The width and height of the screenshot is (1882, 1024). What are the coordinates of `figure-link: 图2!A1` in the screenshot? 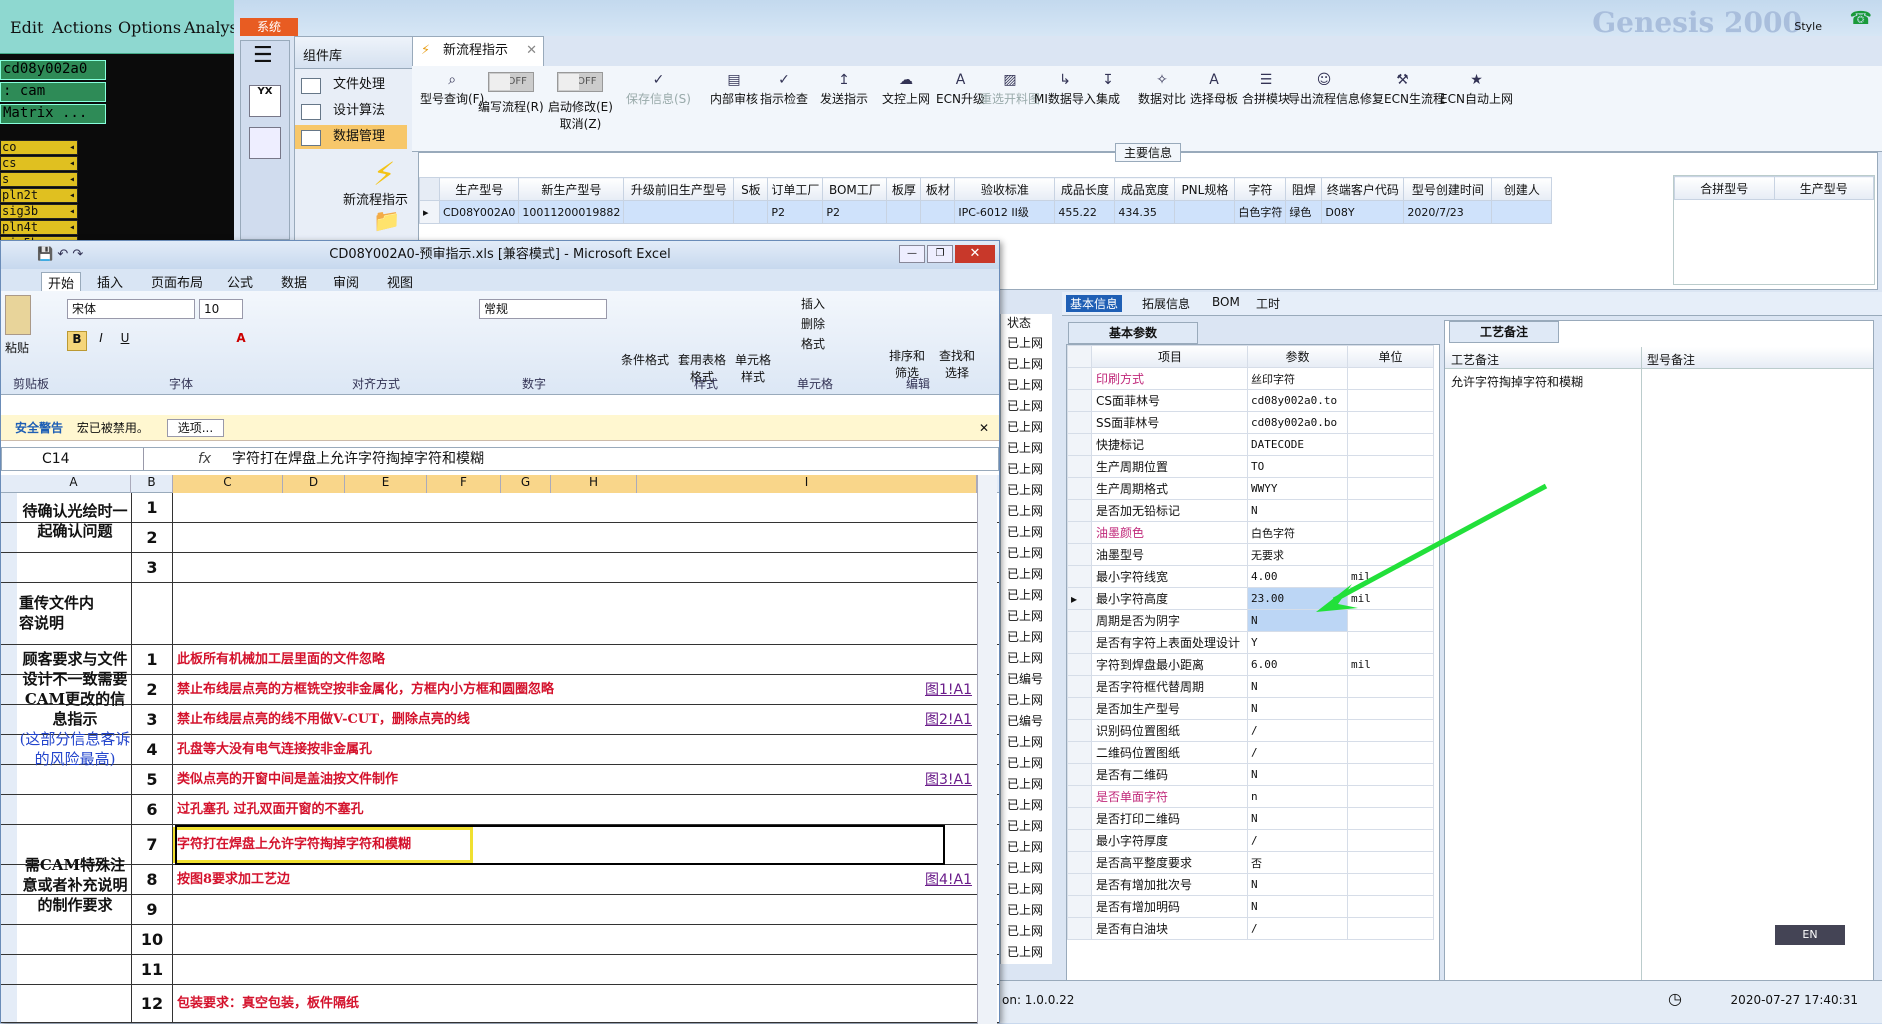 It's located at (948, 720).